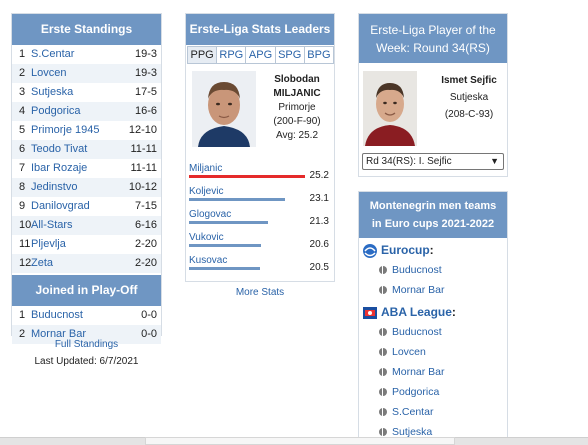  I want to click on leader-last-name: MILJANIC, so click(297, 94).